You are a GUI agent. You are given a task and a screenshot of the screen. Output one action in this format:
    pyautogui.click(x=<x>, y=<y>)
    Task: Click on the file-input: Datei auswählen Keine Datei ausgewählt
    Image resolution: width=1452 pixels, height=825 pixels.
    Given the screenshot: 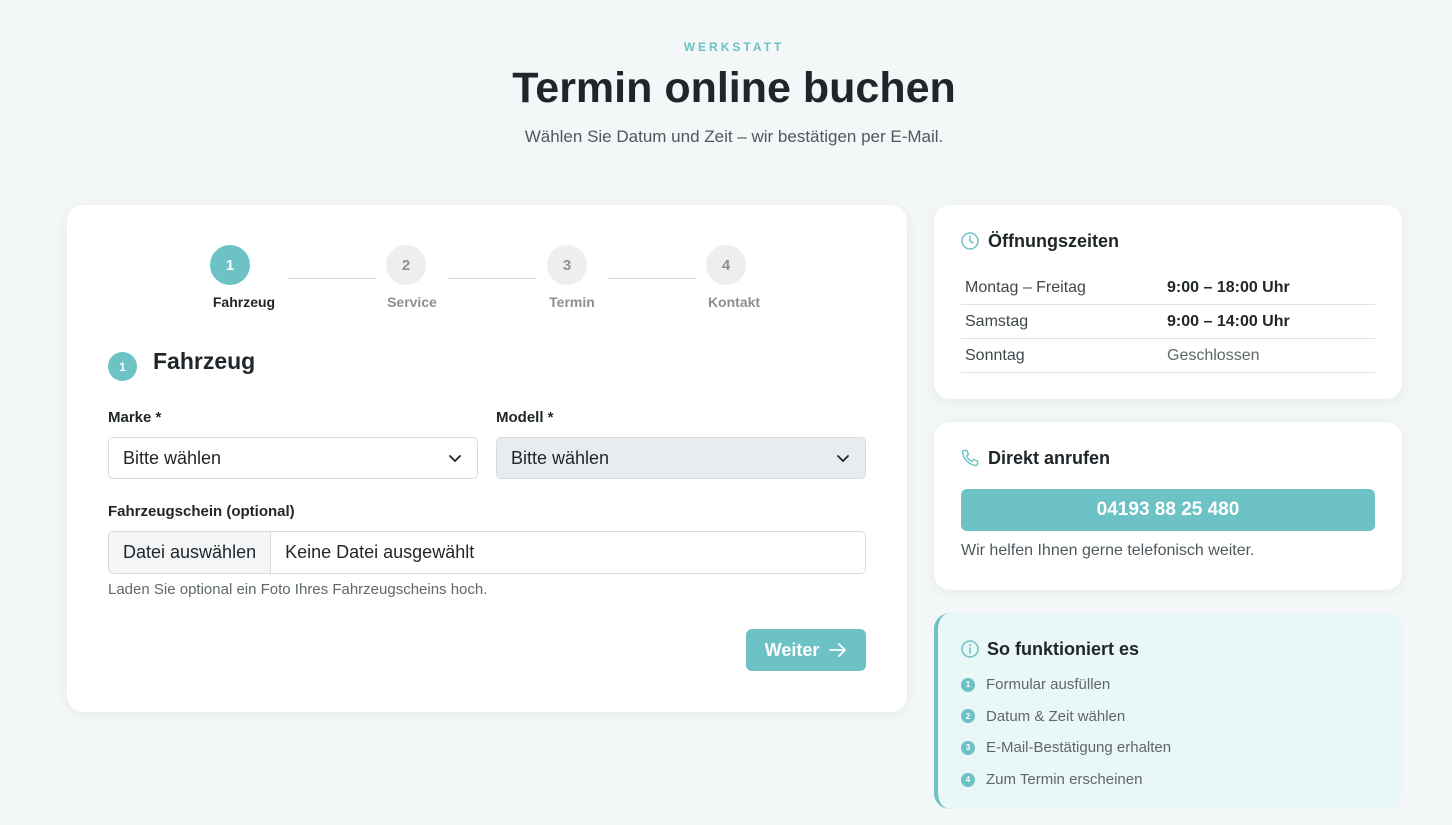 What is the action you would take?
    pyautogui.click(x=487, y=552)
    